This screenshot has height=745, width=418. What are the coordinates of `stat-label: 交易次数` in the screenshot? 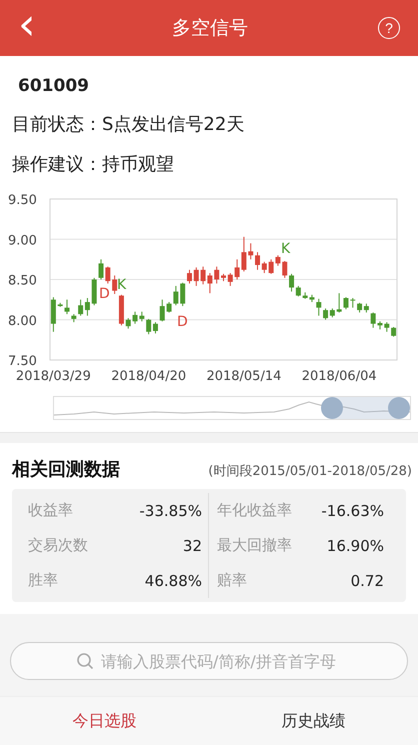 It's located at (58, 545).